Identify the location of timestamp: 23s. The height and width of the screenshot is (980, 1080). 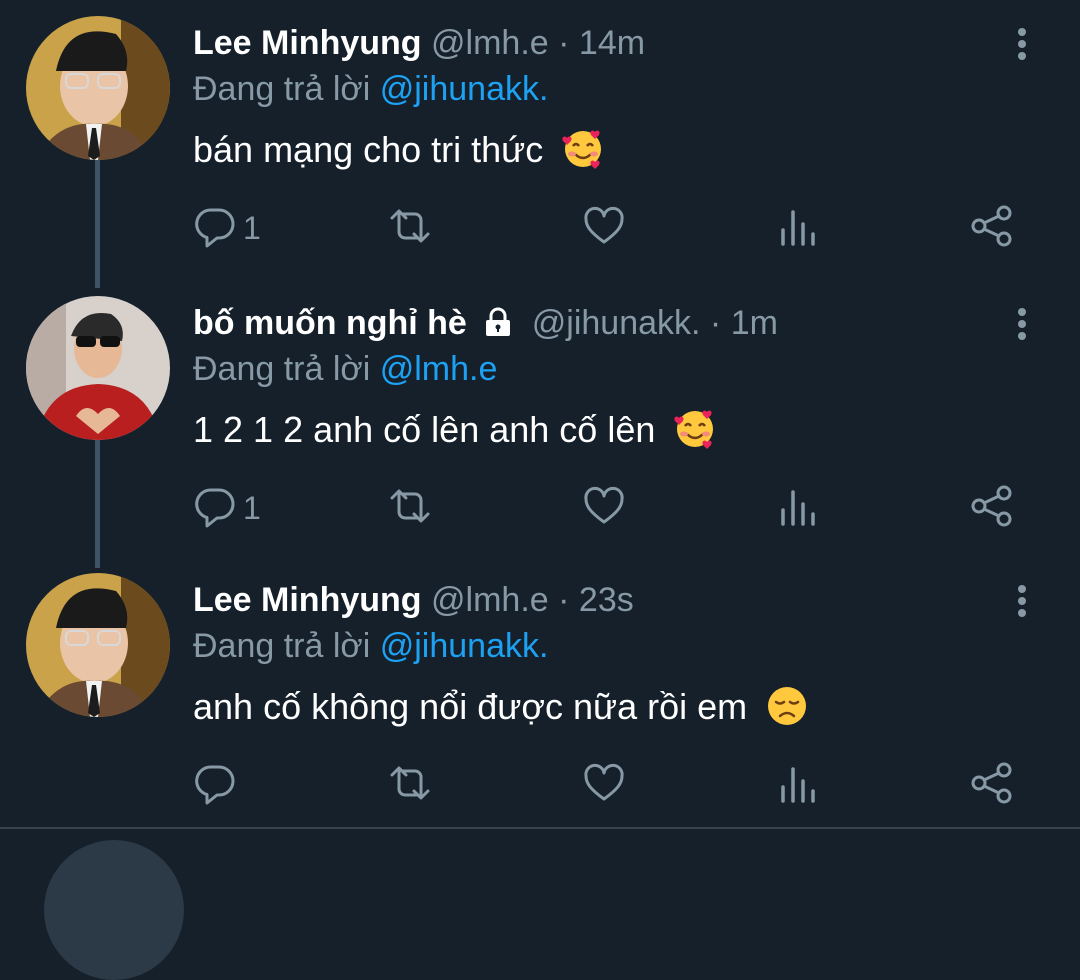
(606, 600).